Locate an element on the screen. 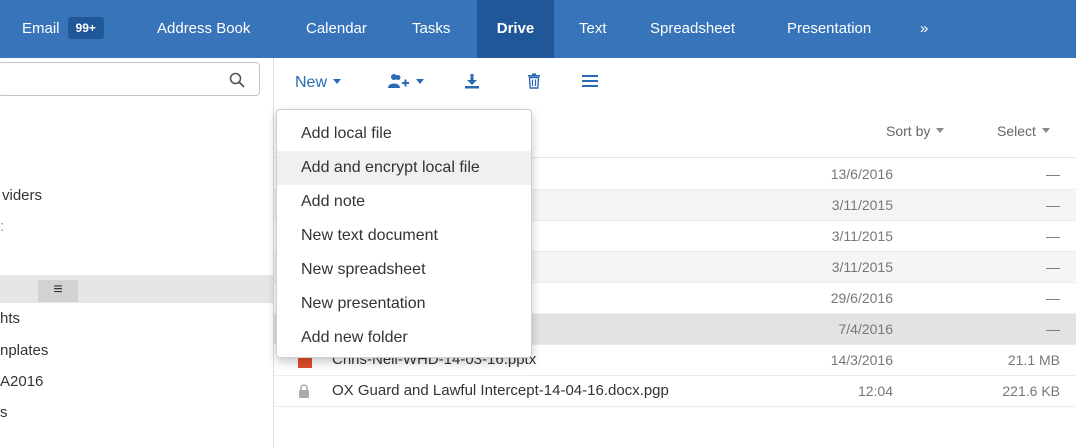 The height and width of the screenshot is (448, 1076). list-menu-icon is located at coordinates (590, 81).